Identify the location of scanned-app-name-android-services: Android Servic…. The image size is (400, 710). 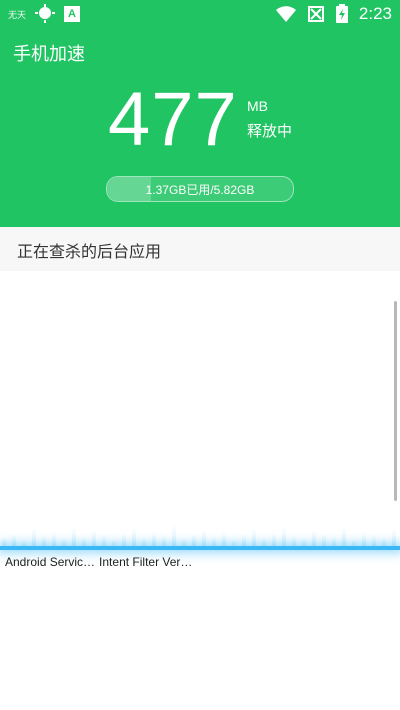
(50, 562).